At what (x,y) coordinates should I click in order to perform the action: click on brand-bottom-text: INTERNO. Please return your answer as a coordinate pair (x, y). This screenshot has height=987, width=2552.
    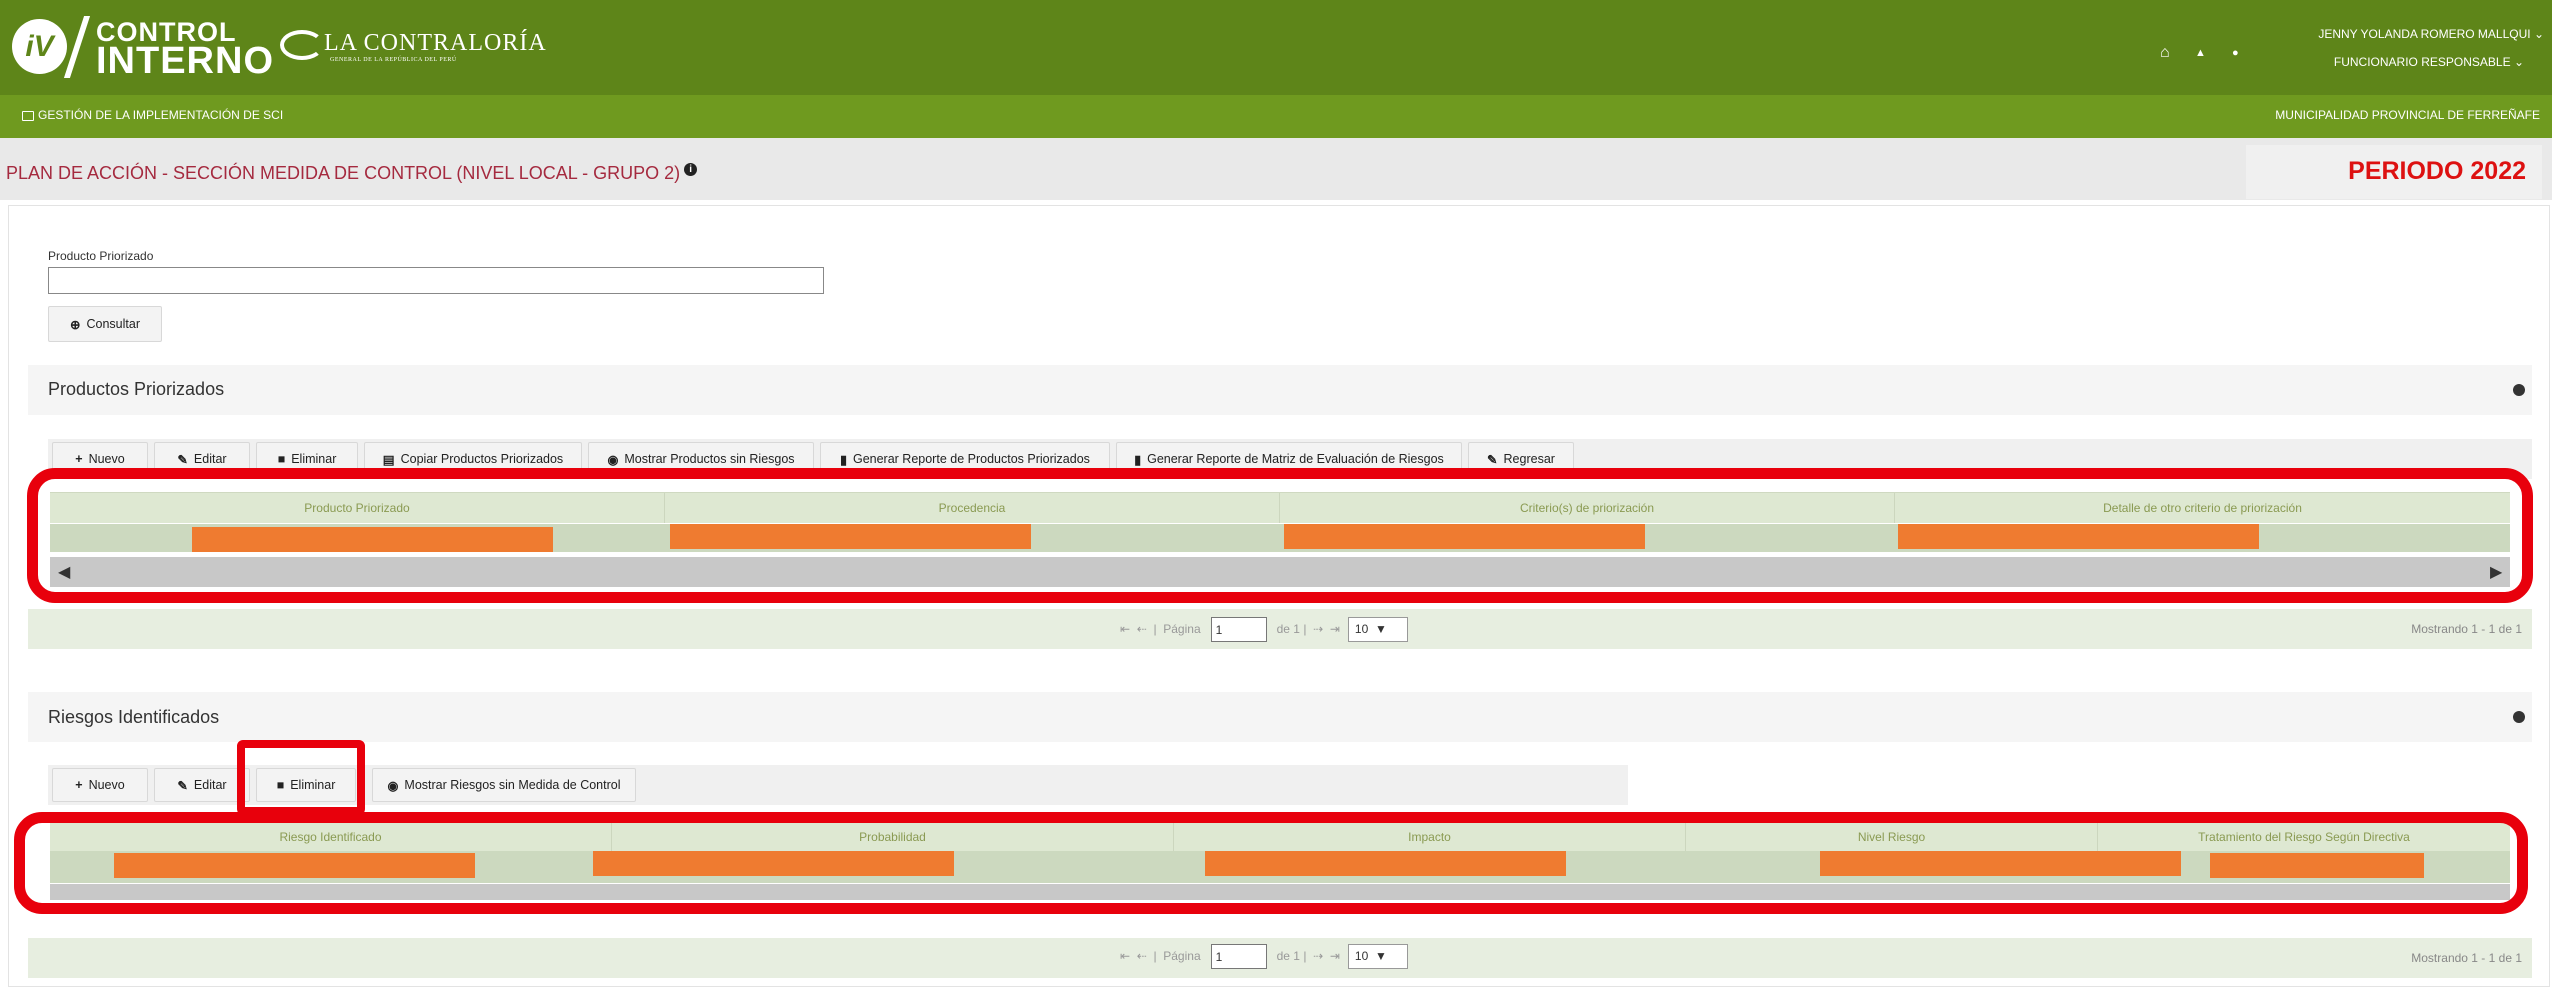
    Looking at the image, I should click on (185, 61).